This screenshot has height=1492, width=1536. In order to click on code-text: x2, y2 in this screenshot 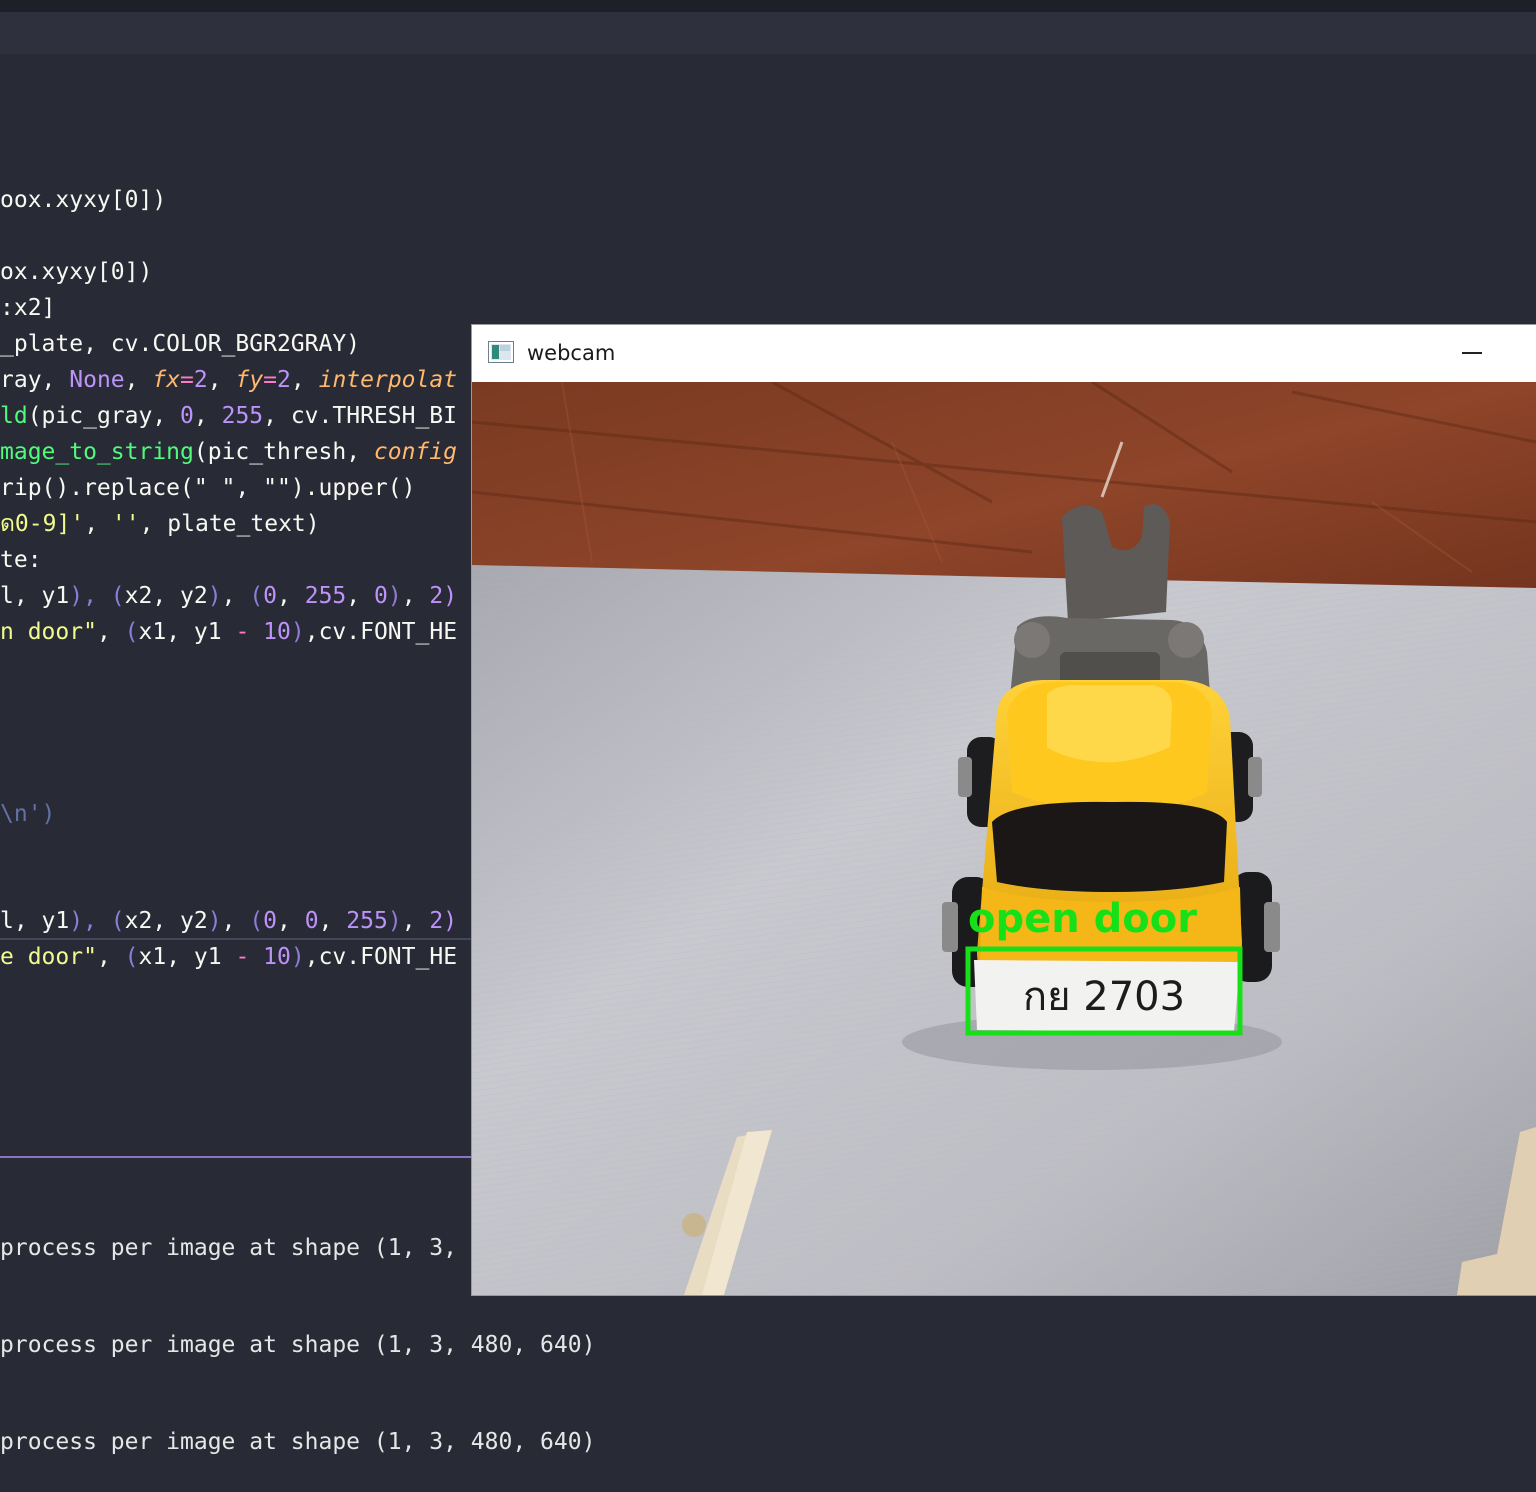, I will do `click(166, 596)`.